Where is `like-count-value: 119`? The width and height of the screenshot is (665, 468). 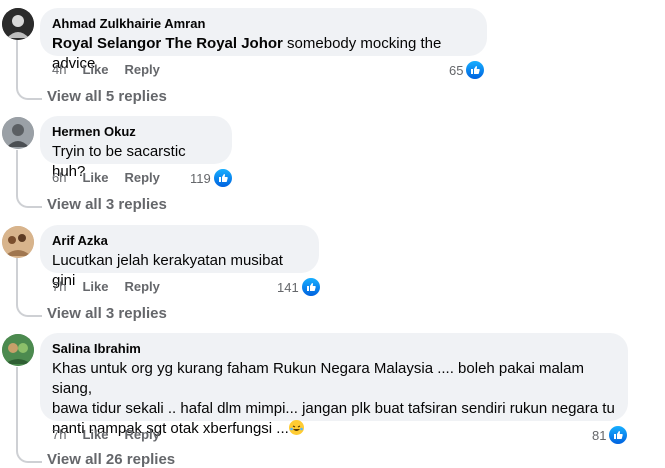 like-count-value: 119 is located at coordinates (200, 178).